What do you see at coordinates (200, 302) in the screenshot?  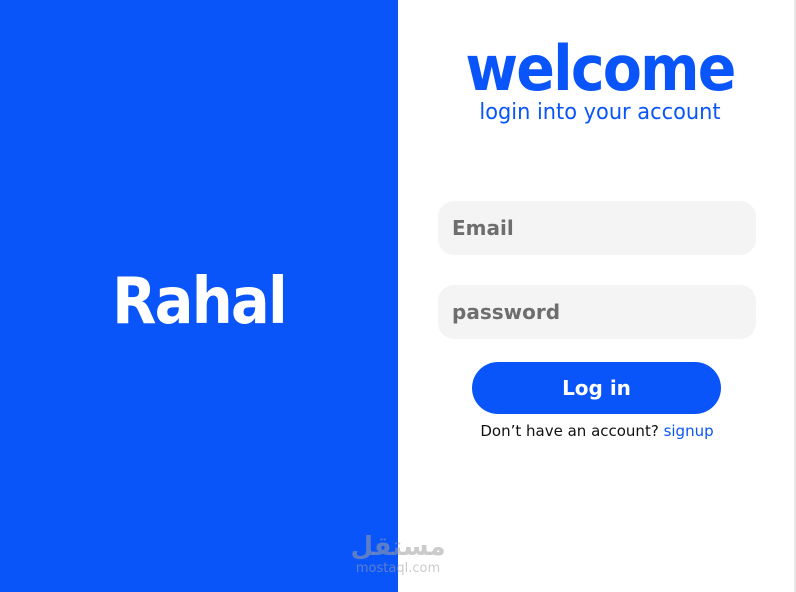 I see `brand-name: Rahal` at bounding box center [200, 302].